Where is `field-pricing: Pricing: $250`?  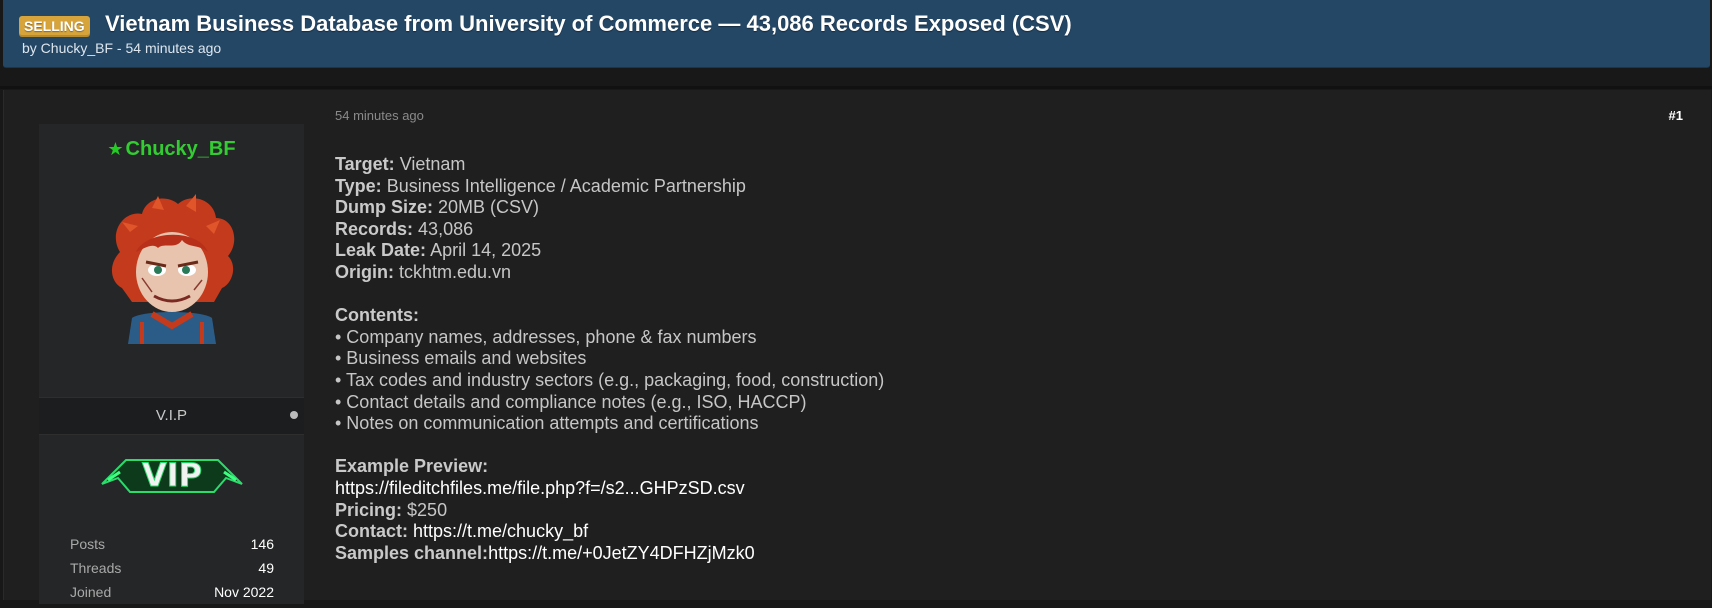
field-pricing: Pricing: $250 is located at coordinates (609, 511).